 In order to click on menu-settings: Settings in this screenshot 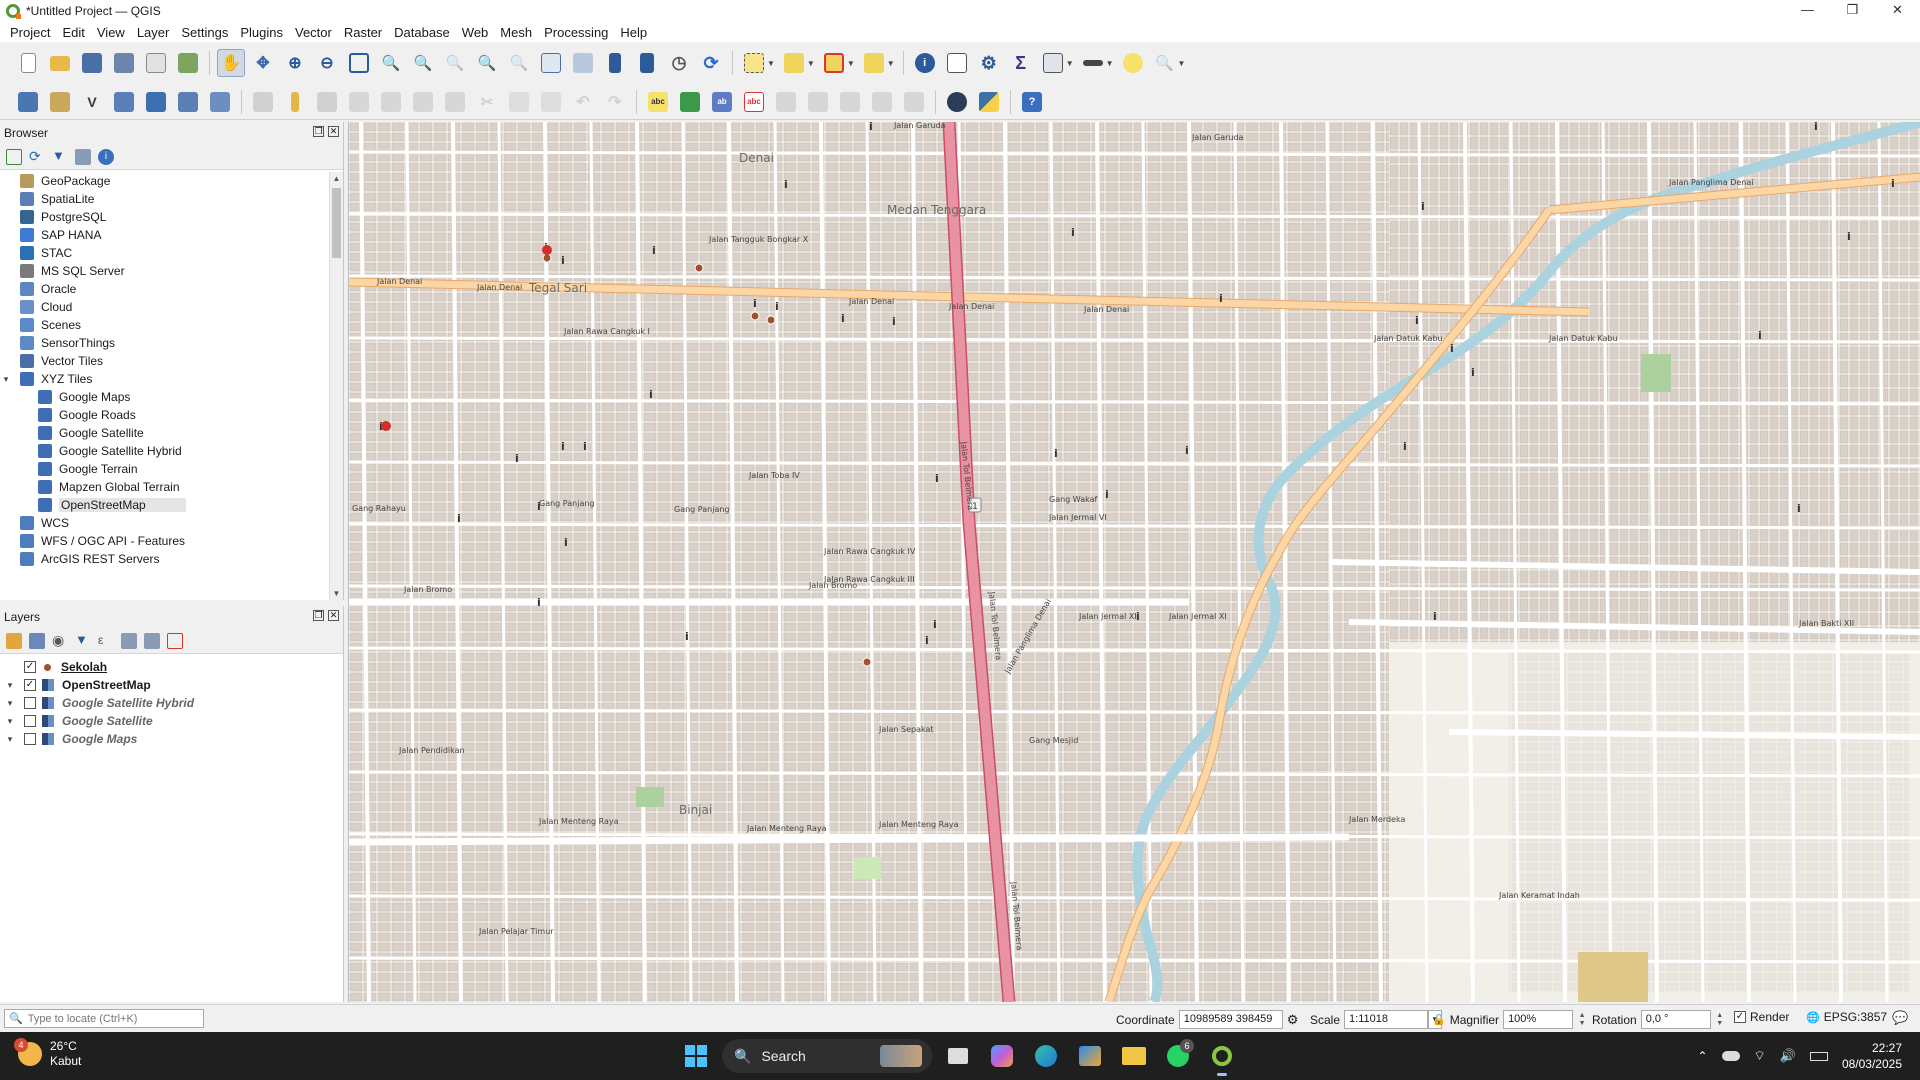, I will do `click(204, 32)`.